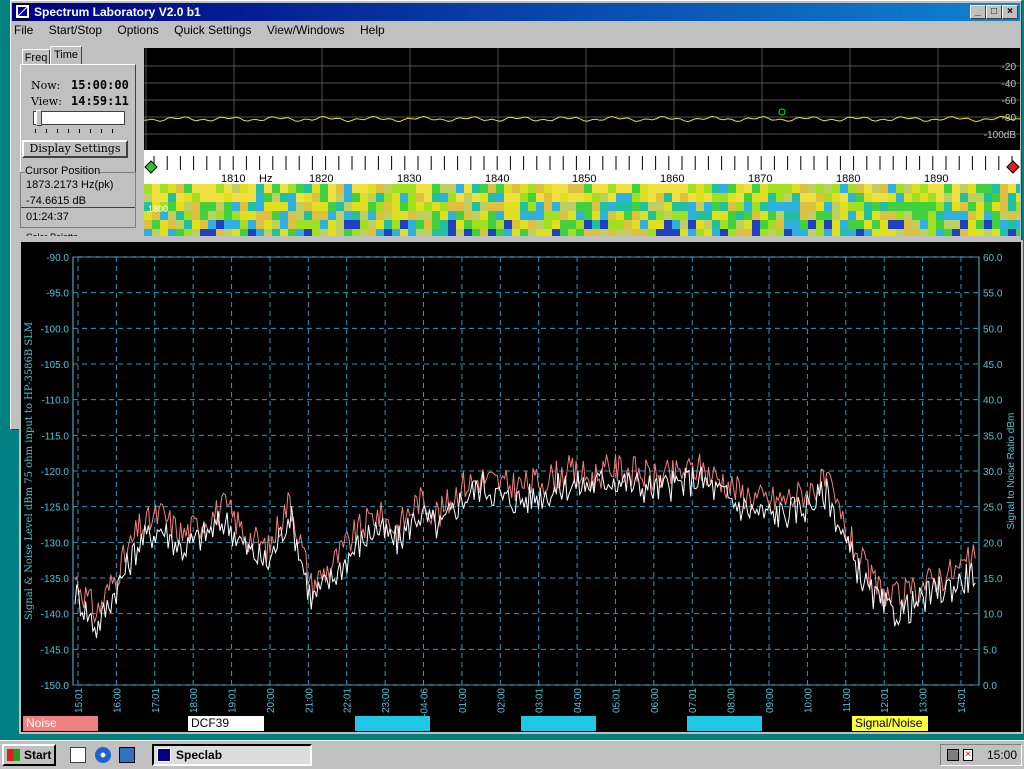 The image size is (1024, 769). Describe the element at coordinates (497, 178) in the screenshot. I see `freq-tick-label: 1840` at that location.